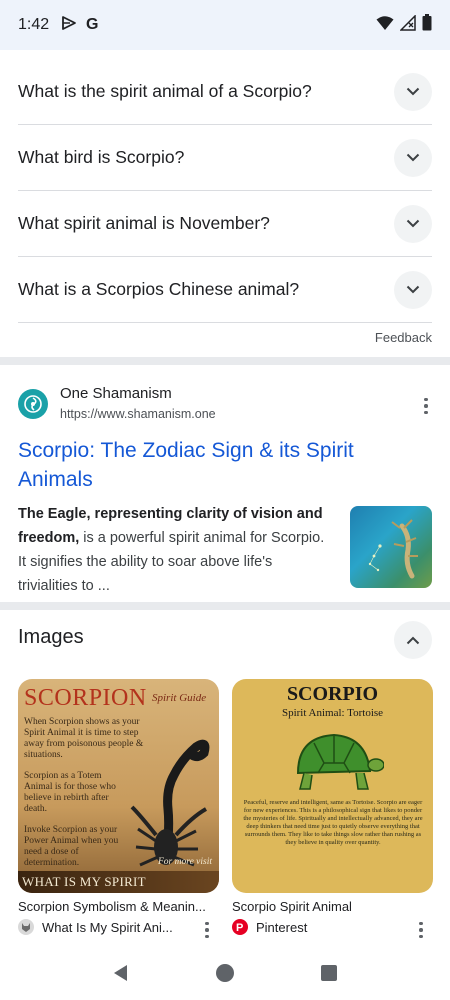 Image resolution: width=450 pixels, height=1000 pixels. I want to click on cell-signal-icon, so click(407, 24).